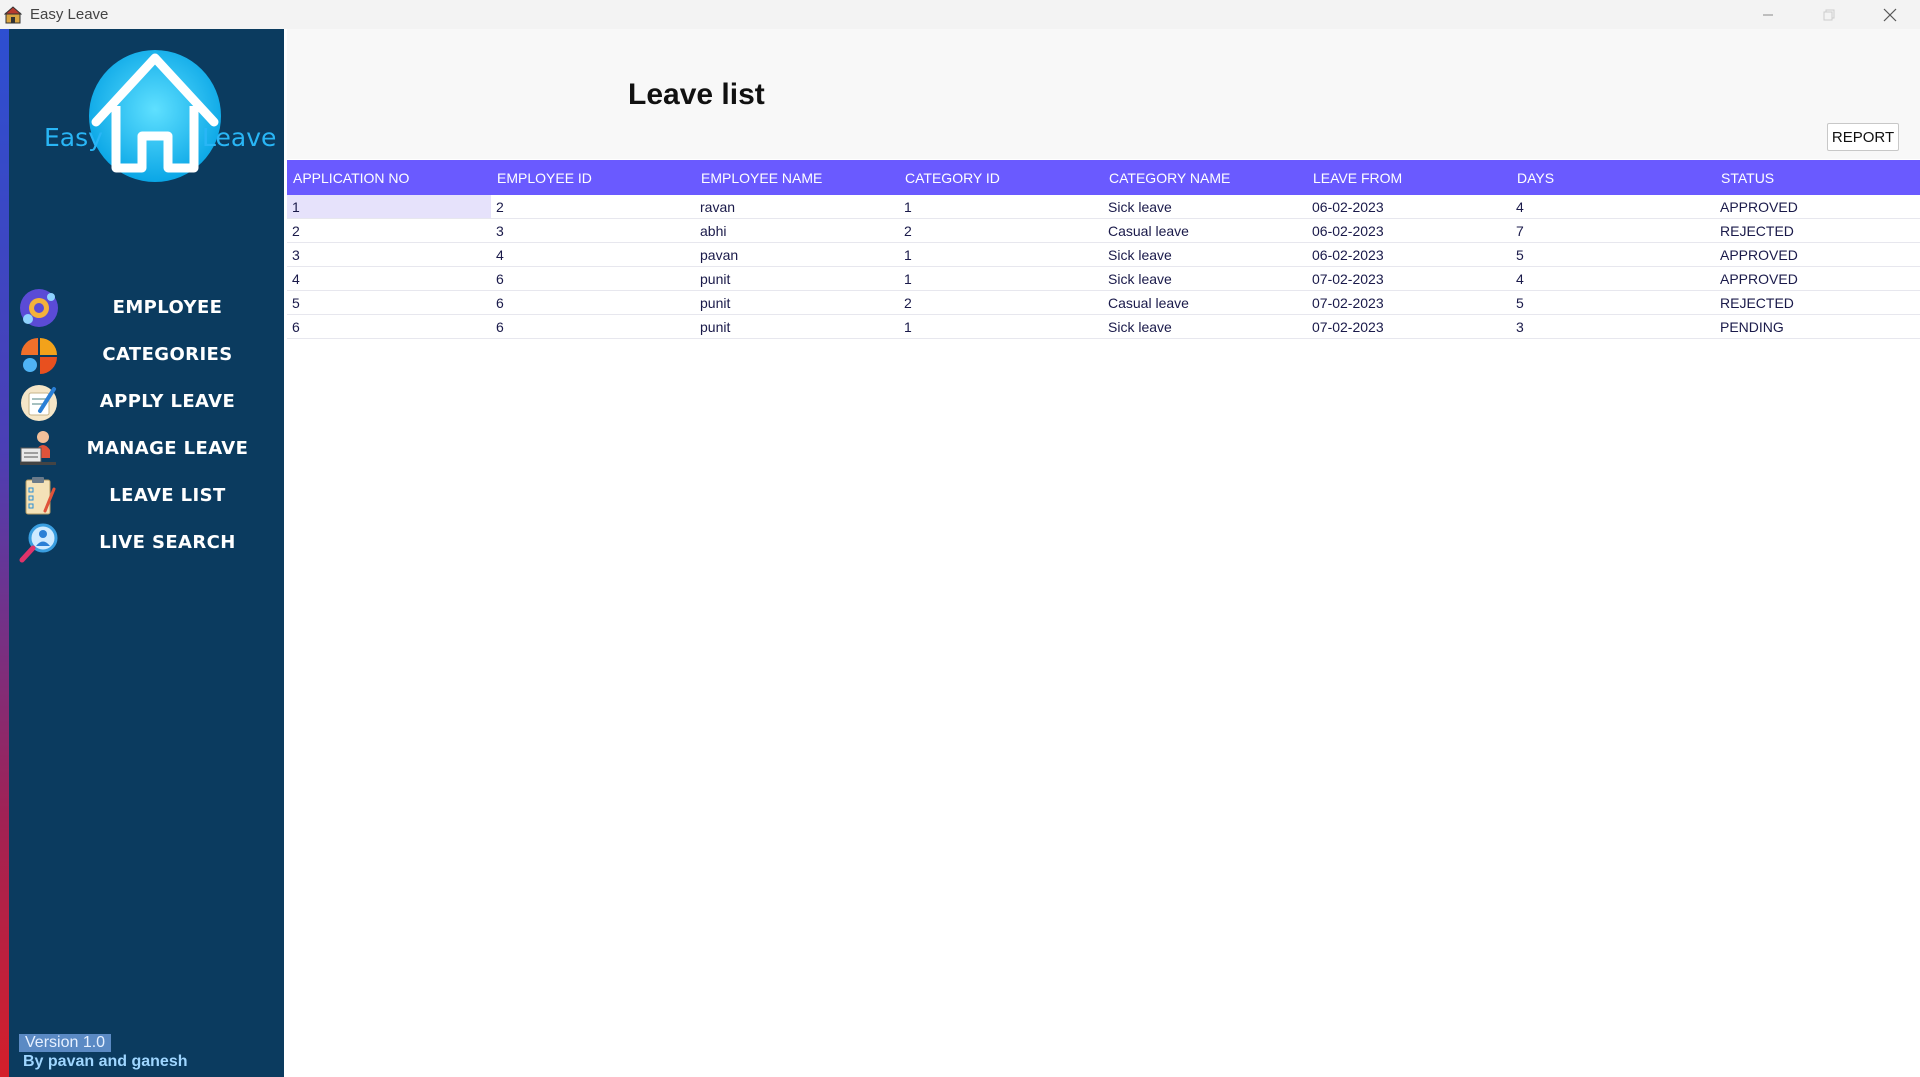 This screenshot has width=1920, height=1077. Describe the element at coordinates (797, 230) in the screenshot. I see `table-cell: abhi` at that location.